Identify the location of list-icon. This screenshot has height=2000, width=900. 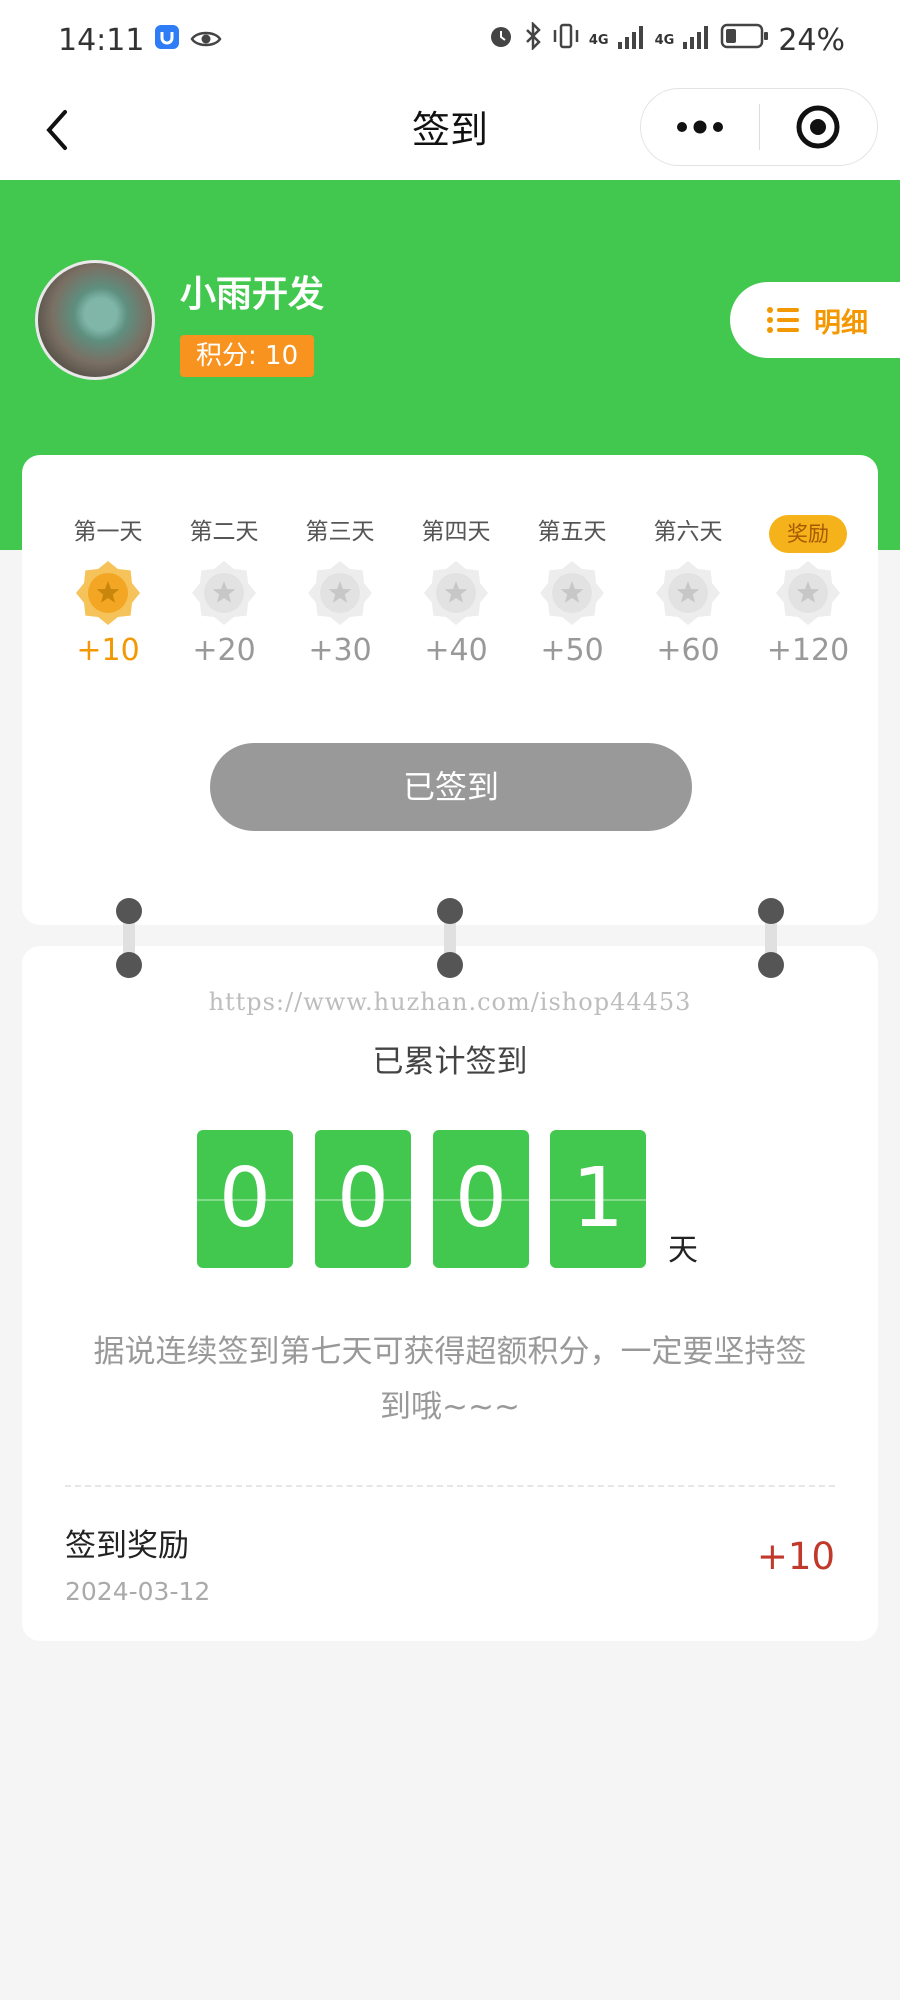
(783, 320).